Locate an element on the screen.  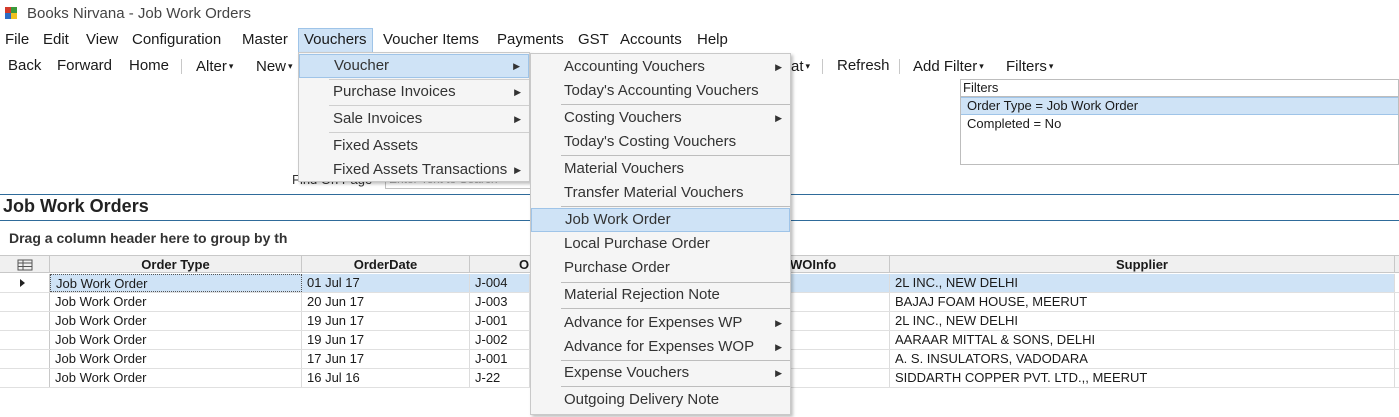
column-chooser-icon is located at coordinates (25, 264).